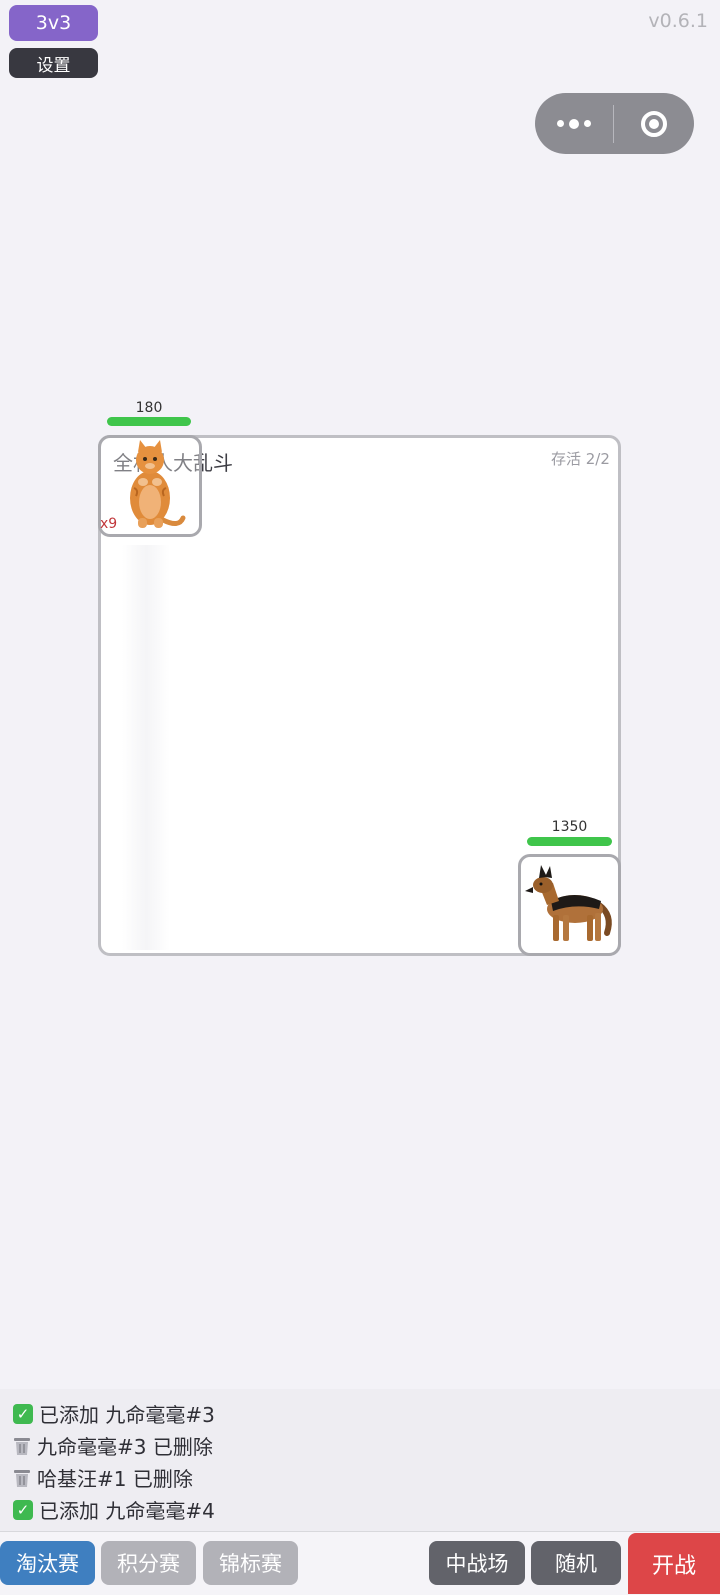  Describe the element at coordinates (149, 408) in the screenshot. I see `cat-hp-label: 180` at that location.